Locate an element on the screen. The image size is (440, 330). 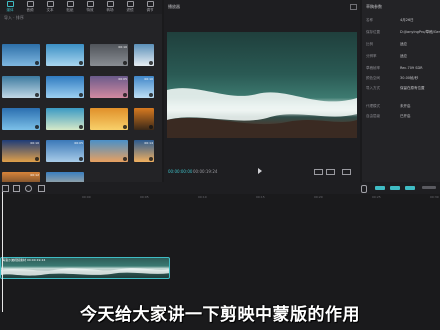
toolbar-transition-button: 转场 is located at coordinates (110, 7).